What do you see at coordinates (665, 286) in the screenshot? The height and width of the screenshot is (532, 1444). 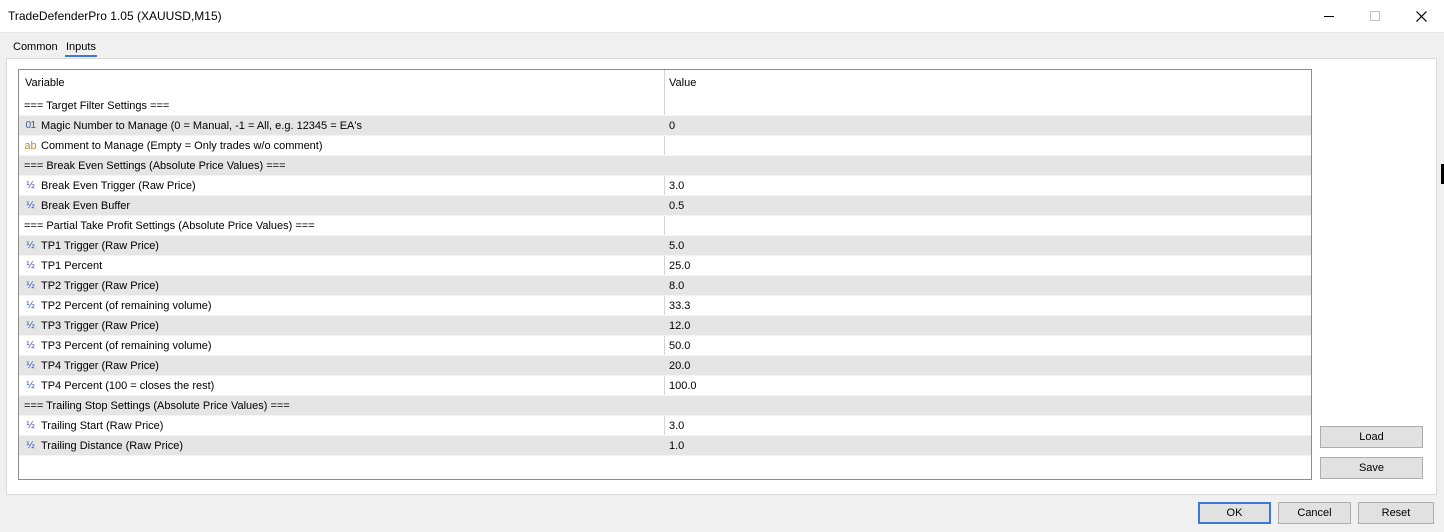 I see `parameter-row: ½ TP2 Trigger (Raw Price) 8.0` at bounding box center [665, 286].